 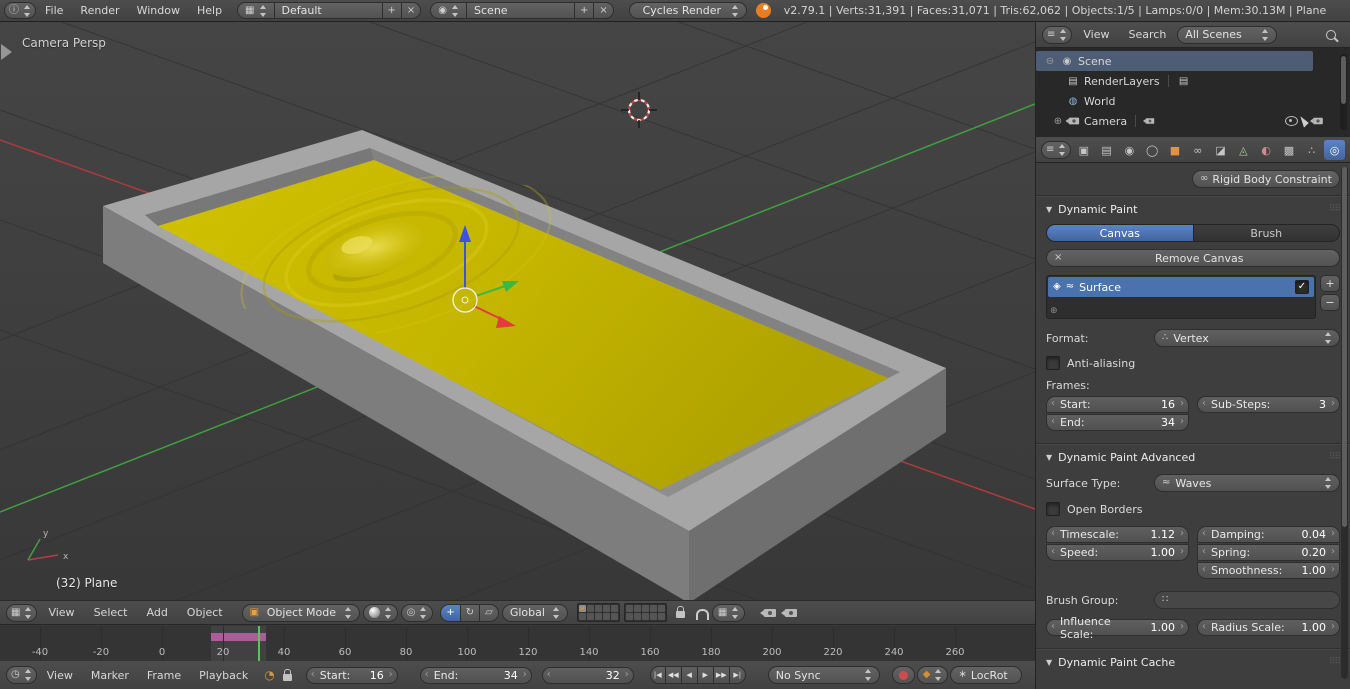 I want to click on play-reverse-button: ◀, so click(x=689, y=675).